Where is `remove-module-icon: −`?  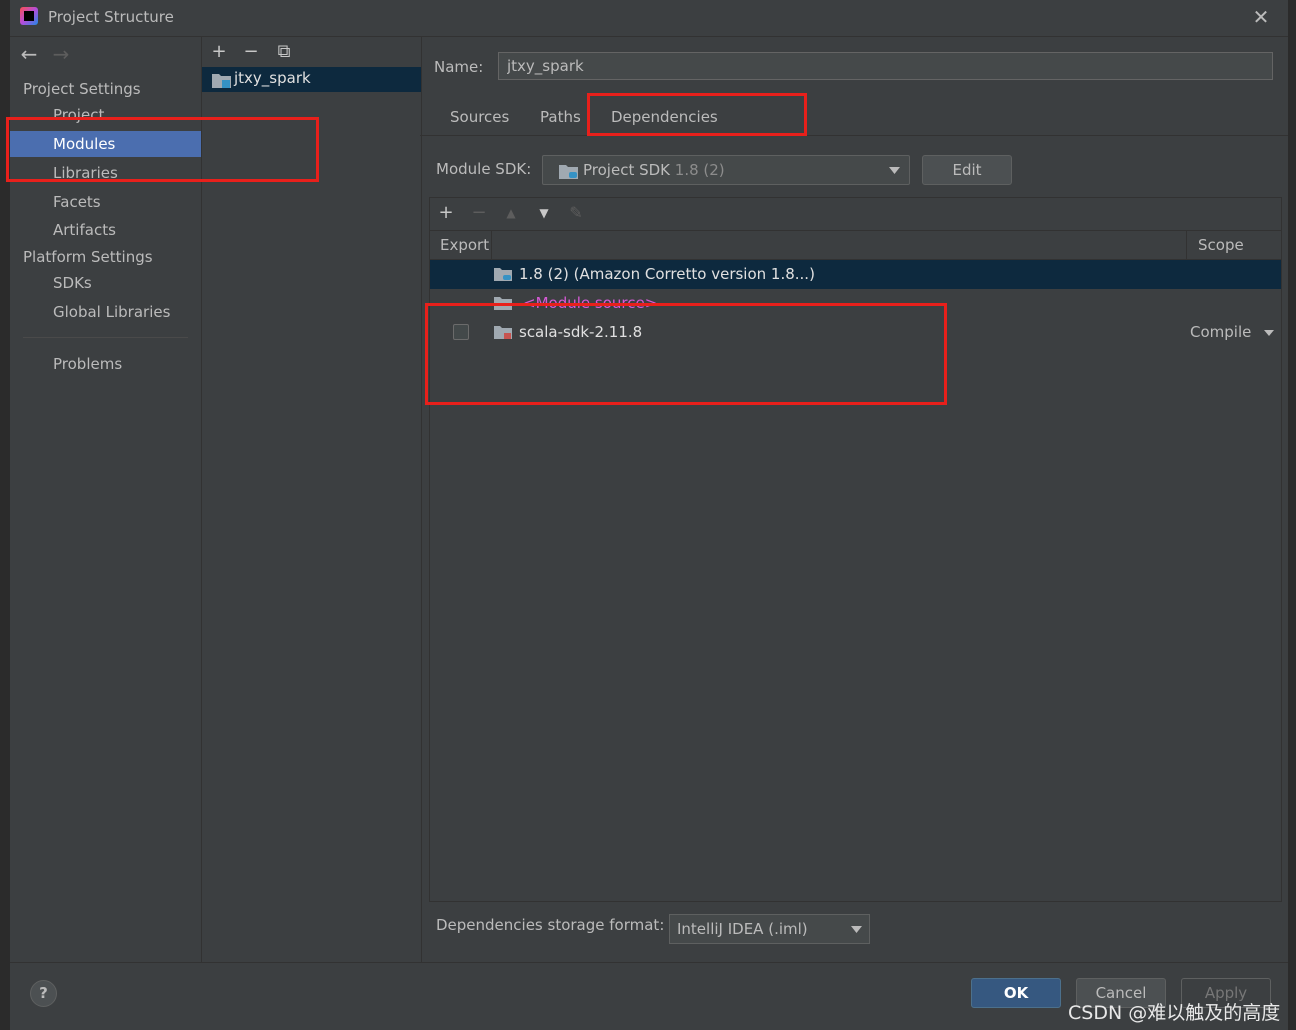
remove-module-icon: − is located at coordinates (251, 52).